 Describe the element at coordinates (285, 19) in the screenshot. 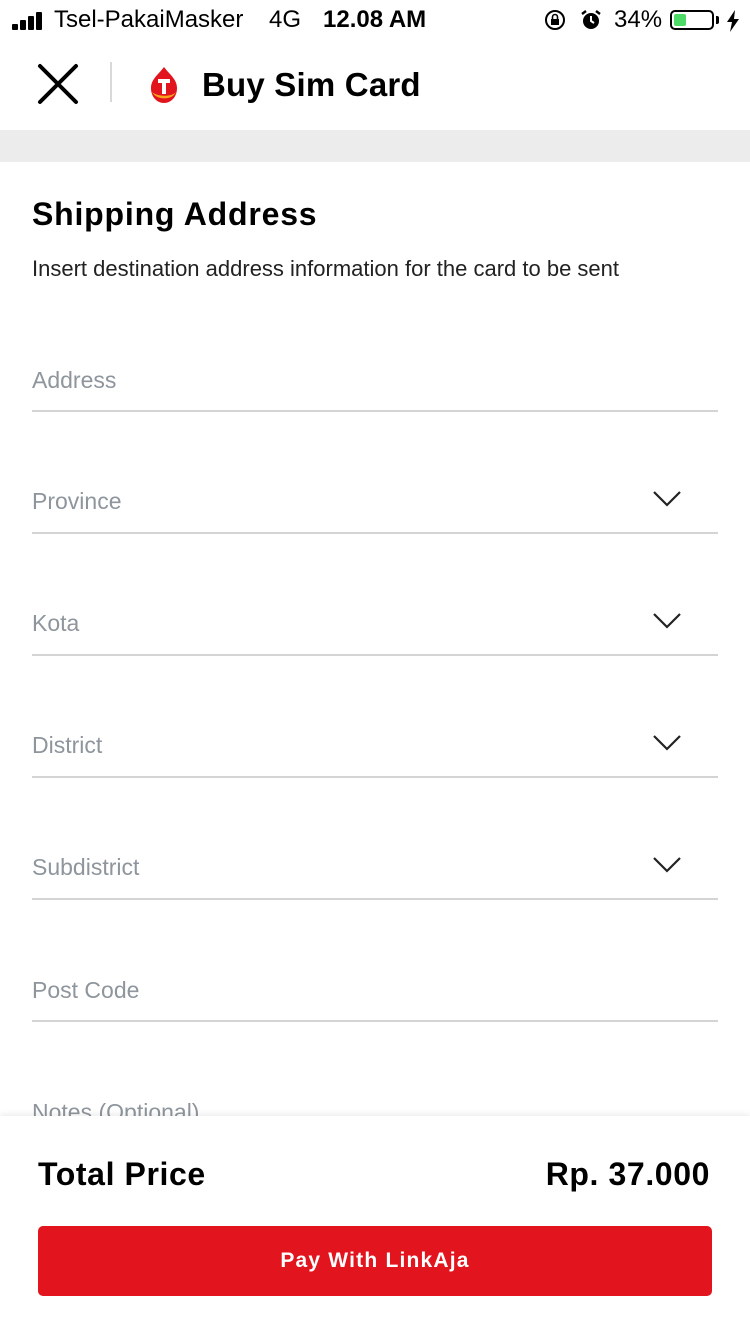

I see `network-type: 4G` at that location.